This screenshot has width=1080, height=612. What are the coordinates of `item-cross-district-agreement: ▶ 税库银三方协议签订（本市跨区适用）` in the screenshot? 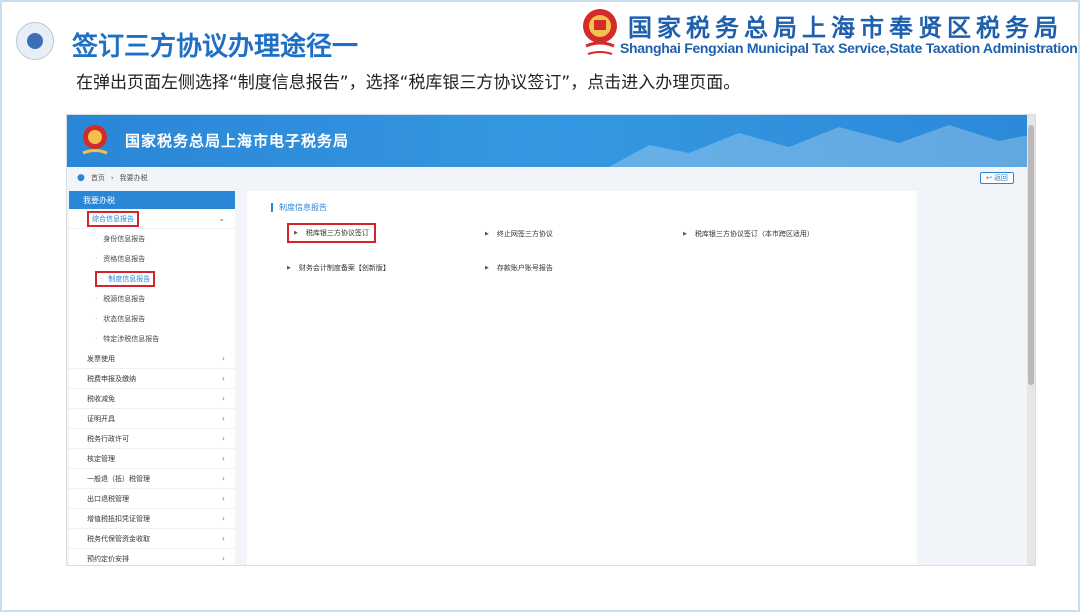 It's located at (748, 234).